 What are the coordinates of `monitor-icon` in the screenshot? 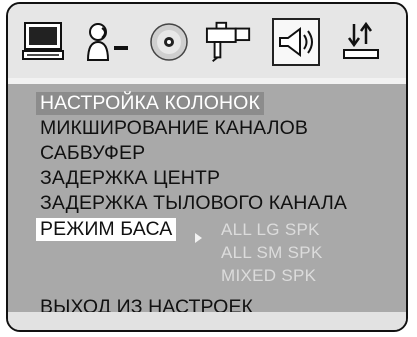 It's located at (43, 41).